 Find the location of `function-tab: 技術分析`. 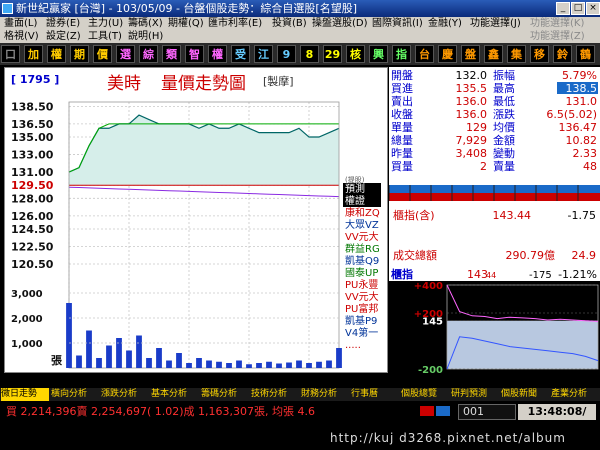

function-tab: 技術分析 is located at coordinates (275, 394).